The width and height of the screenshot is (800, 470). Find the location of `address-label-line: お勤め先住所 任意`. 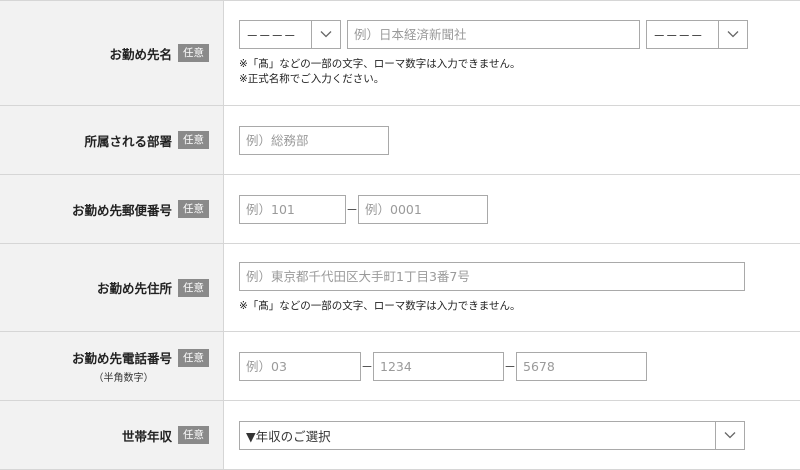

address-label-line: お勤め先住所 任意 is located at coordinates (153, 287).